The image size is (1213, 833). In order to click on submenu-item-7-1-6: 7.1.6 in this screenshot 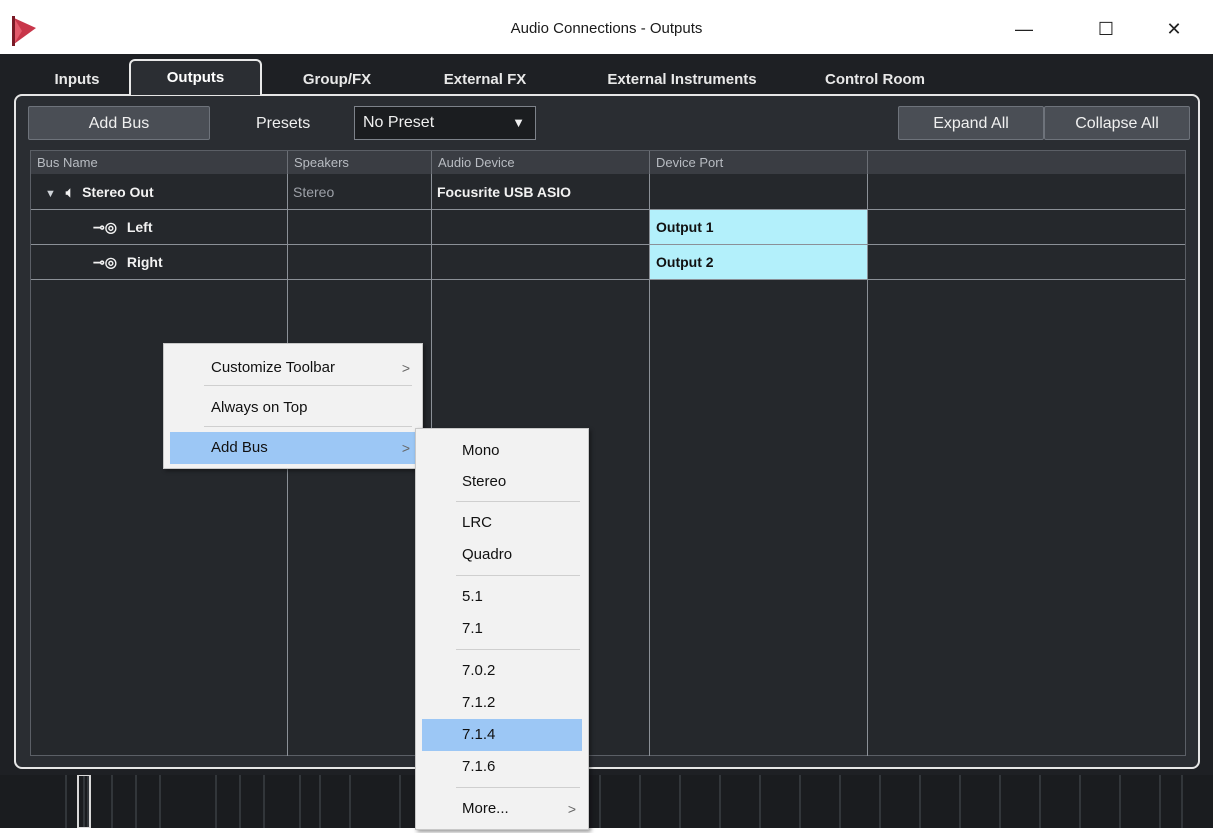, I will do `click(502, 767)`.